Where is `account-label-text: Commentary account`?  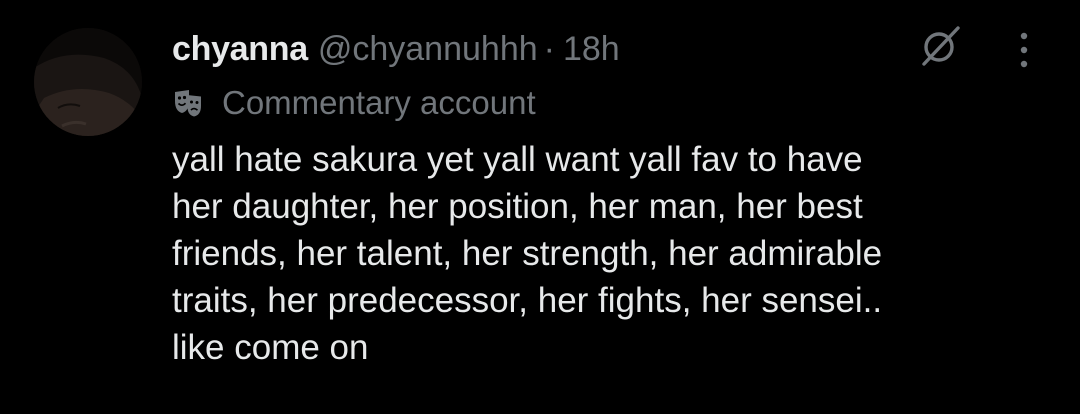 account-label-text: Commentary account is located at coordinates (379, 102).